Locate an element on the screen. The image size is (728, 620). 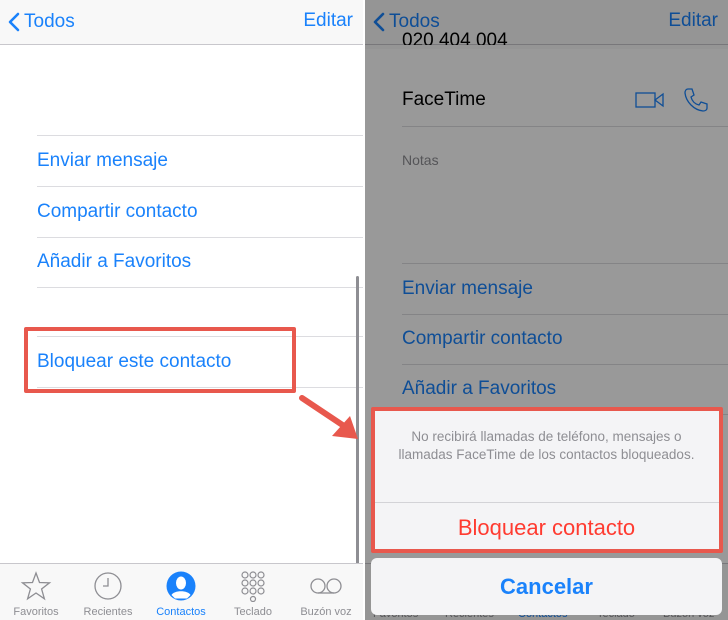
arrow-annotation is located at coordinates (328, 417).